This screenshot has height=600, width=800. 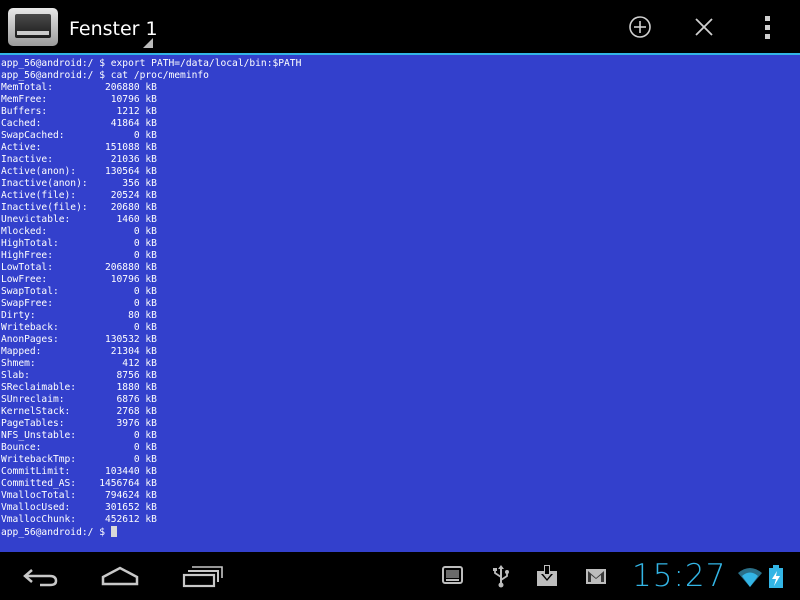 What do you see at coordinates (400, 576) in the screenshot?
I see `system-bar: 15:27` at bounding box center [400, 576].